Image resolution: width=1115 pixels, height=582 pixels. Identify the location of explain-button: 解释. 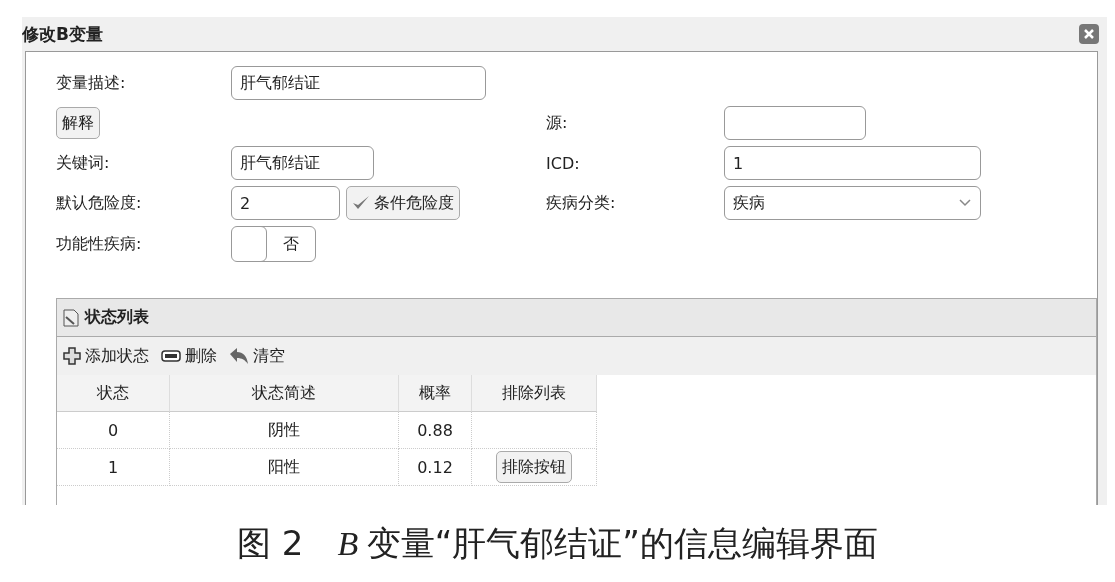
(78, 123).